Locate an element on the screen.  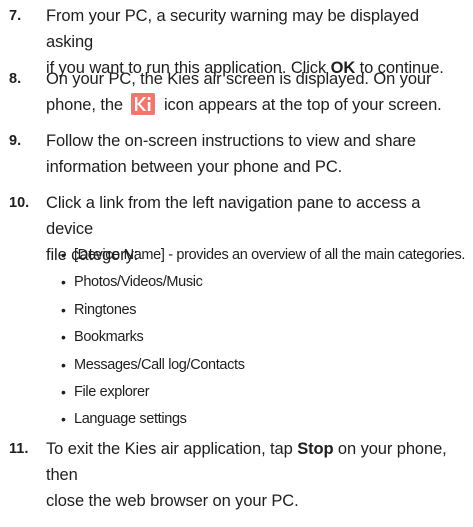
list-item-text: Language settings is located at coordinates (130, 419).